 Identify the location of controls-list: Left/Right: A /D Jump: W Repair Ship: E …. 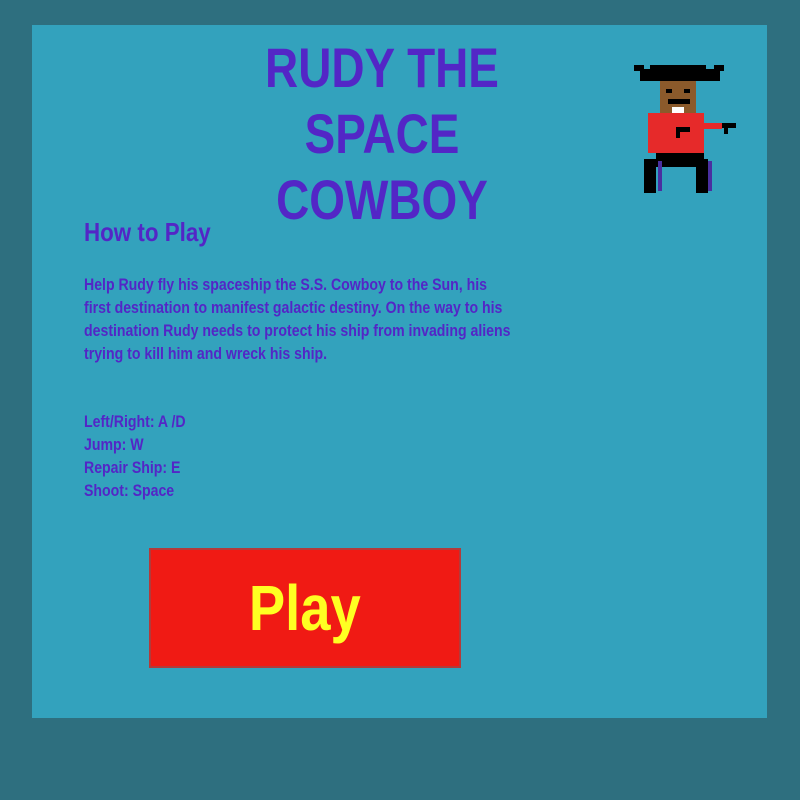
(135, 456).